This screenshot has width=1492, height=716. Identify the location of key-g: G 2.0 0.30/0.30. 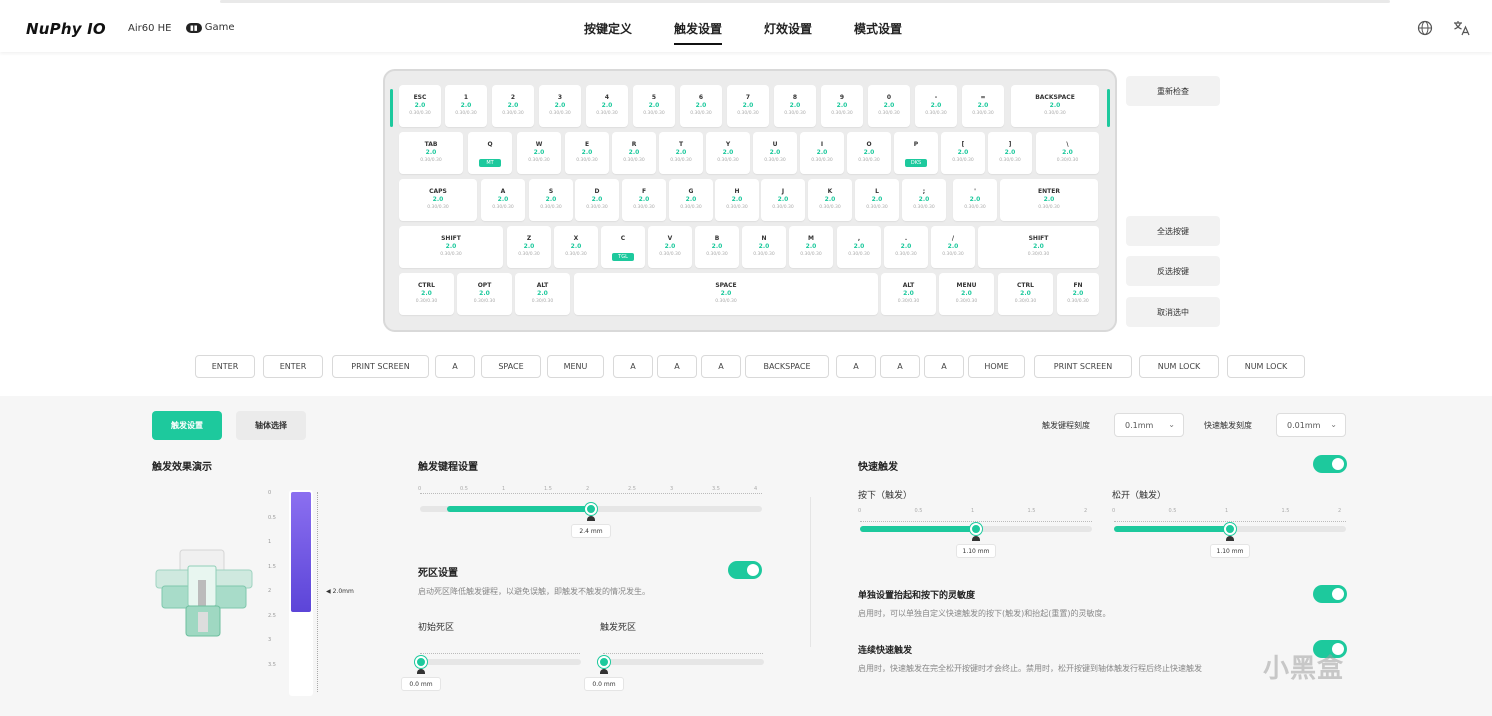
(691, 200).